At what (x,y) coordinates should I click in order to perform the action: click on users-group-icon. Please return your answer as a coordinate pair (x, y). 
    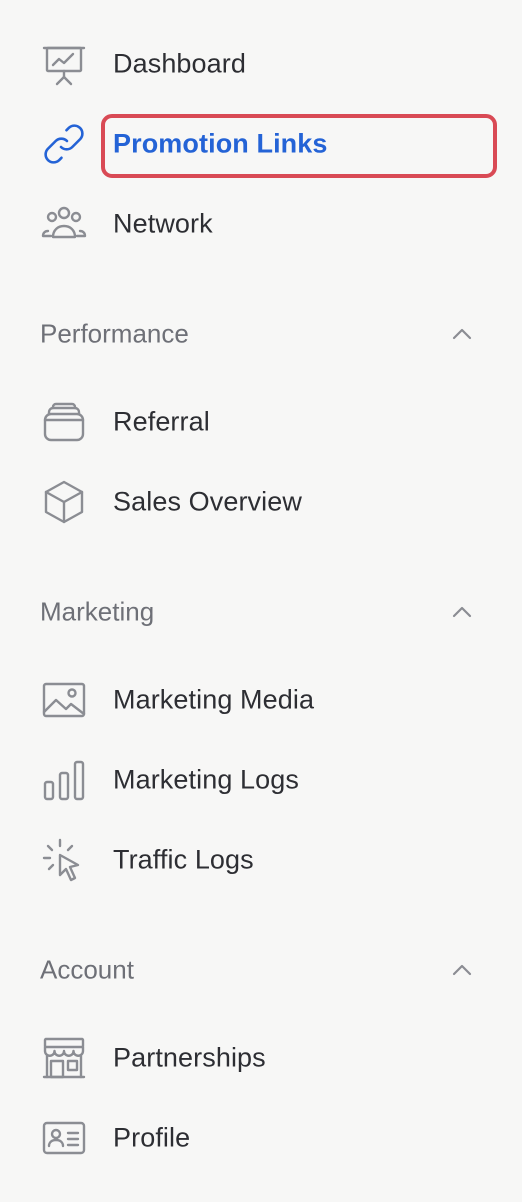
    Looking at the image, I should click on (64, 224).